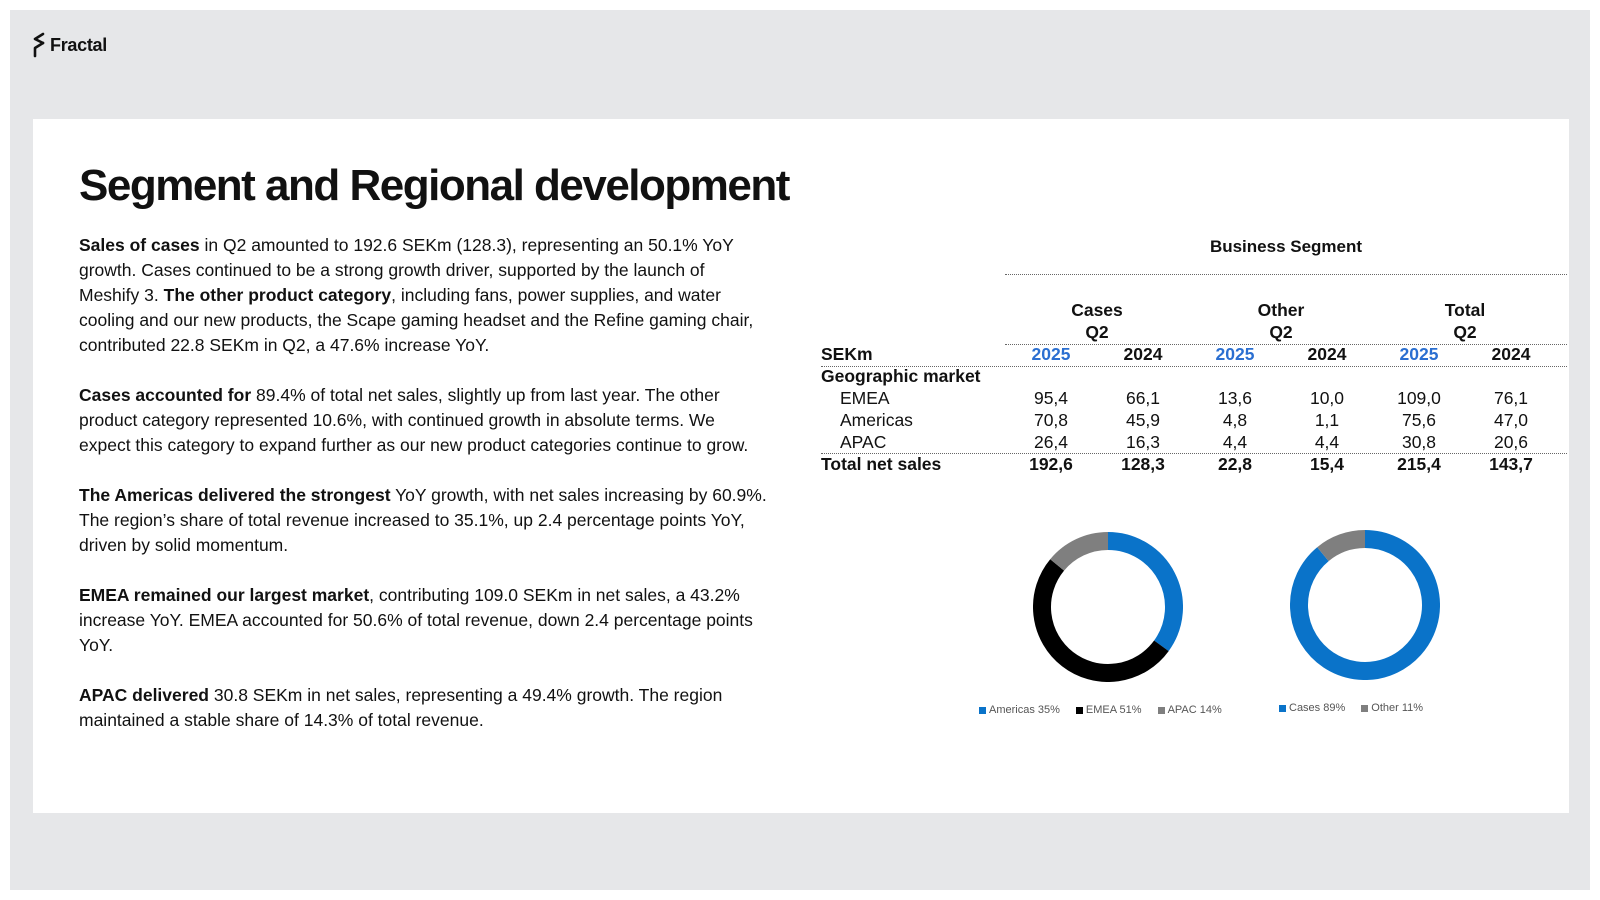  I want to click on donut-slice-cases, so click(1365, 605).